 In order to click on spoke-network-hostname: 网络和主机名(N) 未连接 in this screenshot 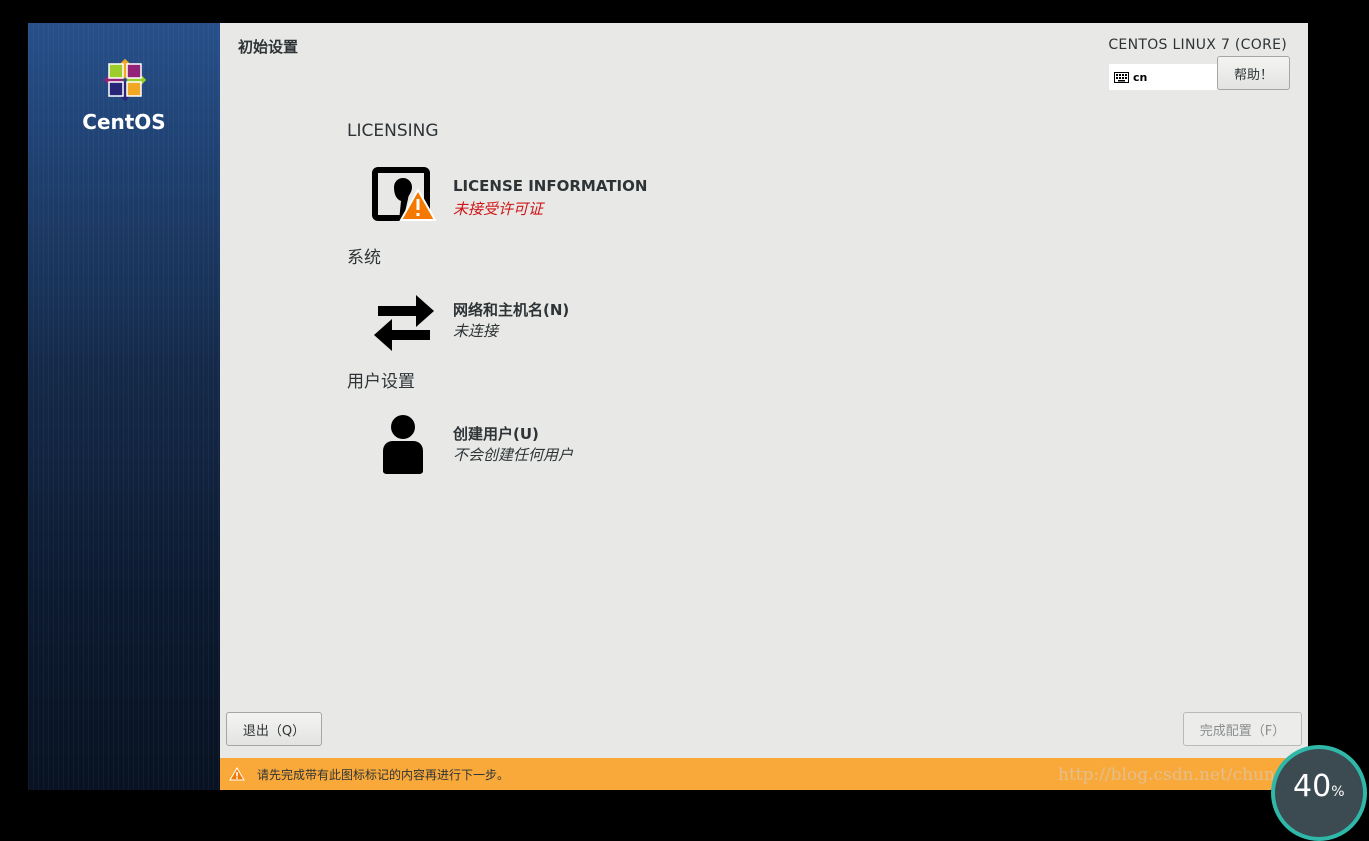, I will do `click(612, 320)`.